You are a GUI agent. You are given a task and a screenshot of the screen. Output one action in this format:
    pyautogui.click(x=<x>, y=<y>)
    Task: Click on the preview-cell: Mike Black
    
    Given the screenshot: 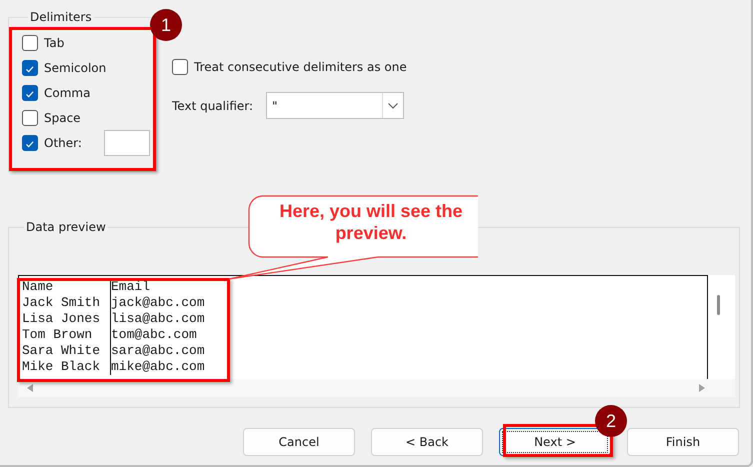 What is the action you would take?
    pyautogui.click(x=66, y=367)
    